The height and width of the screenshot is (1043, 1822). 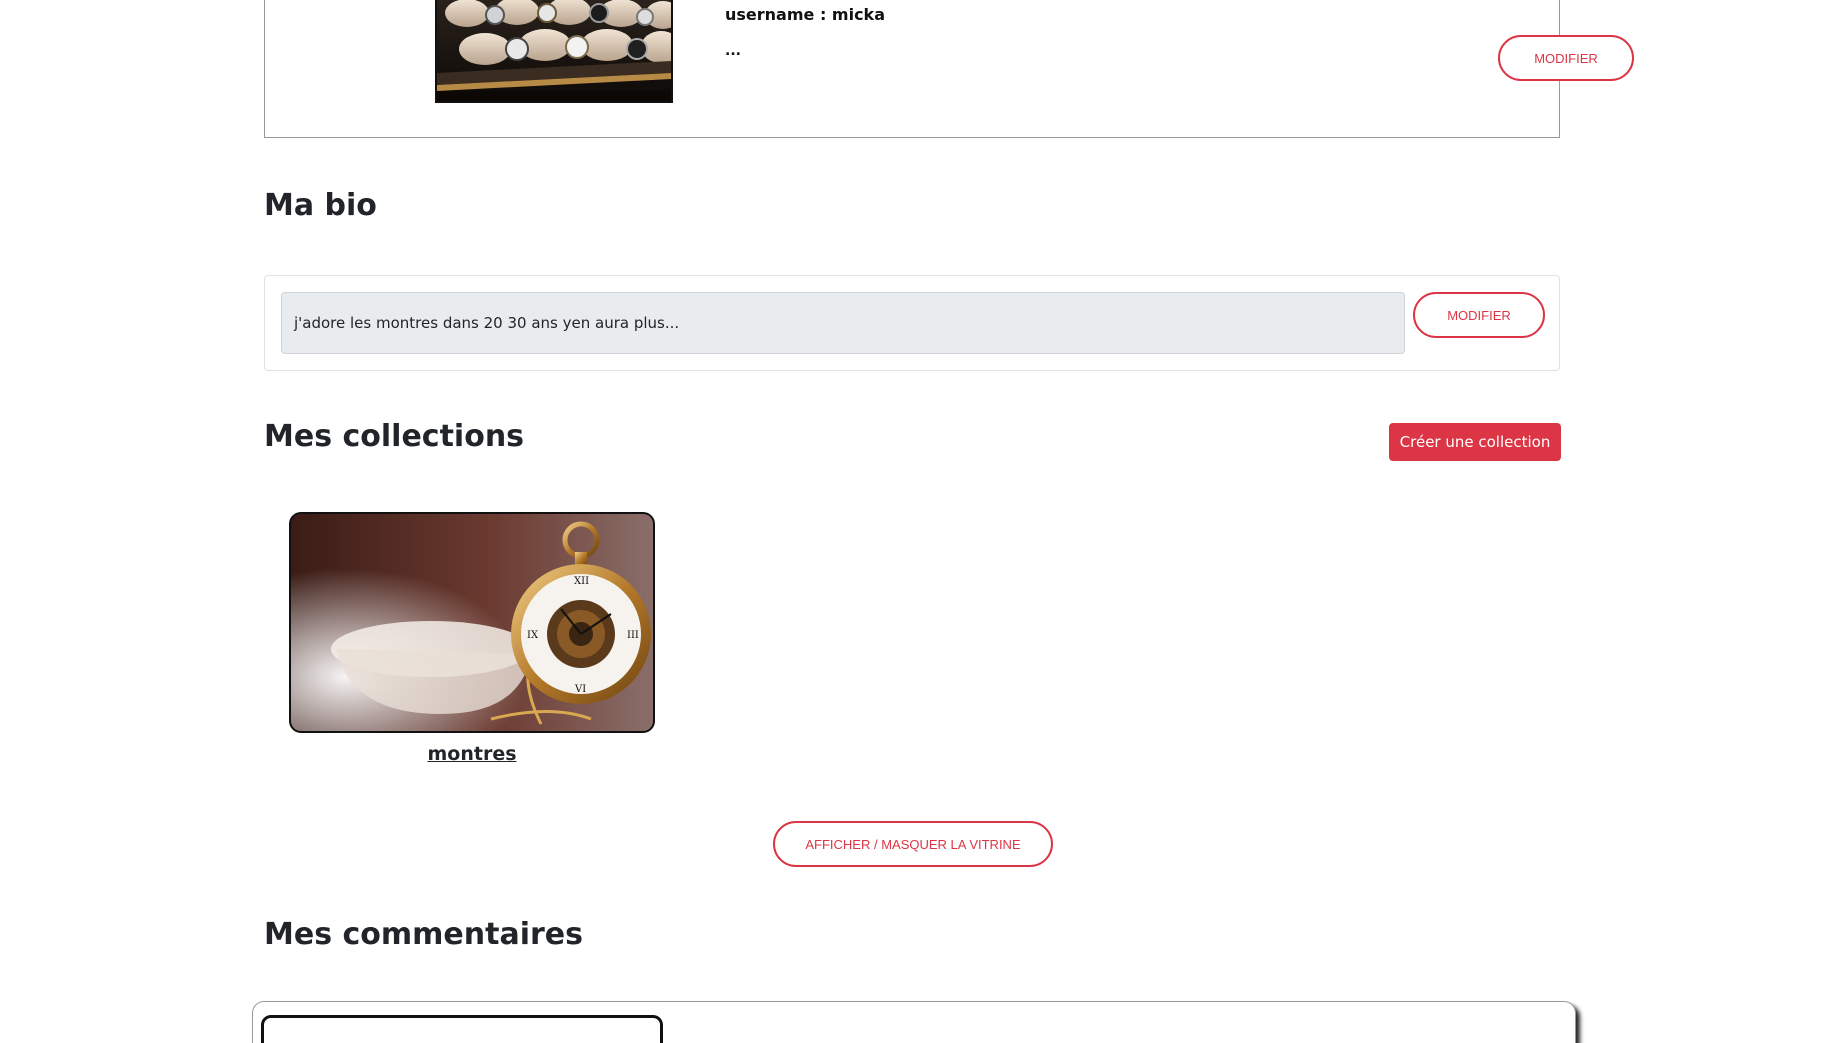 What do you see at coordinates (320, 205) in the screenshot?
I see `bio-title: Ma bio` at bounding box center [320, 205].